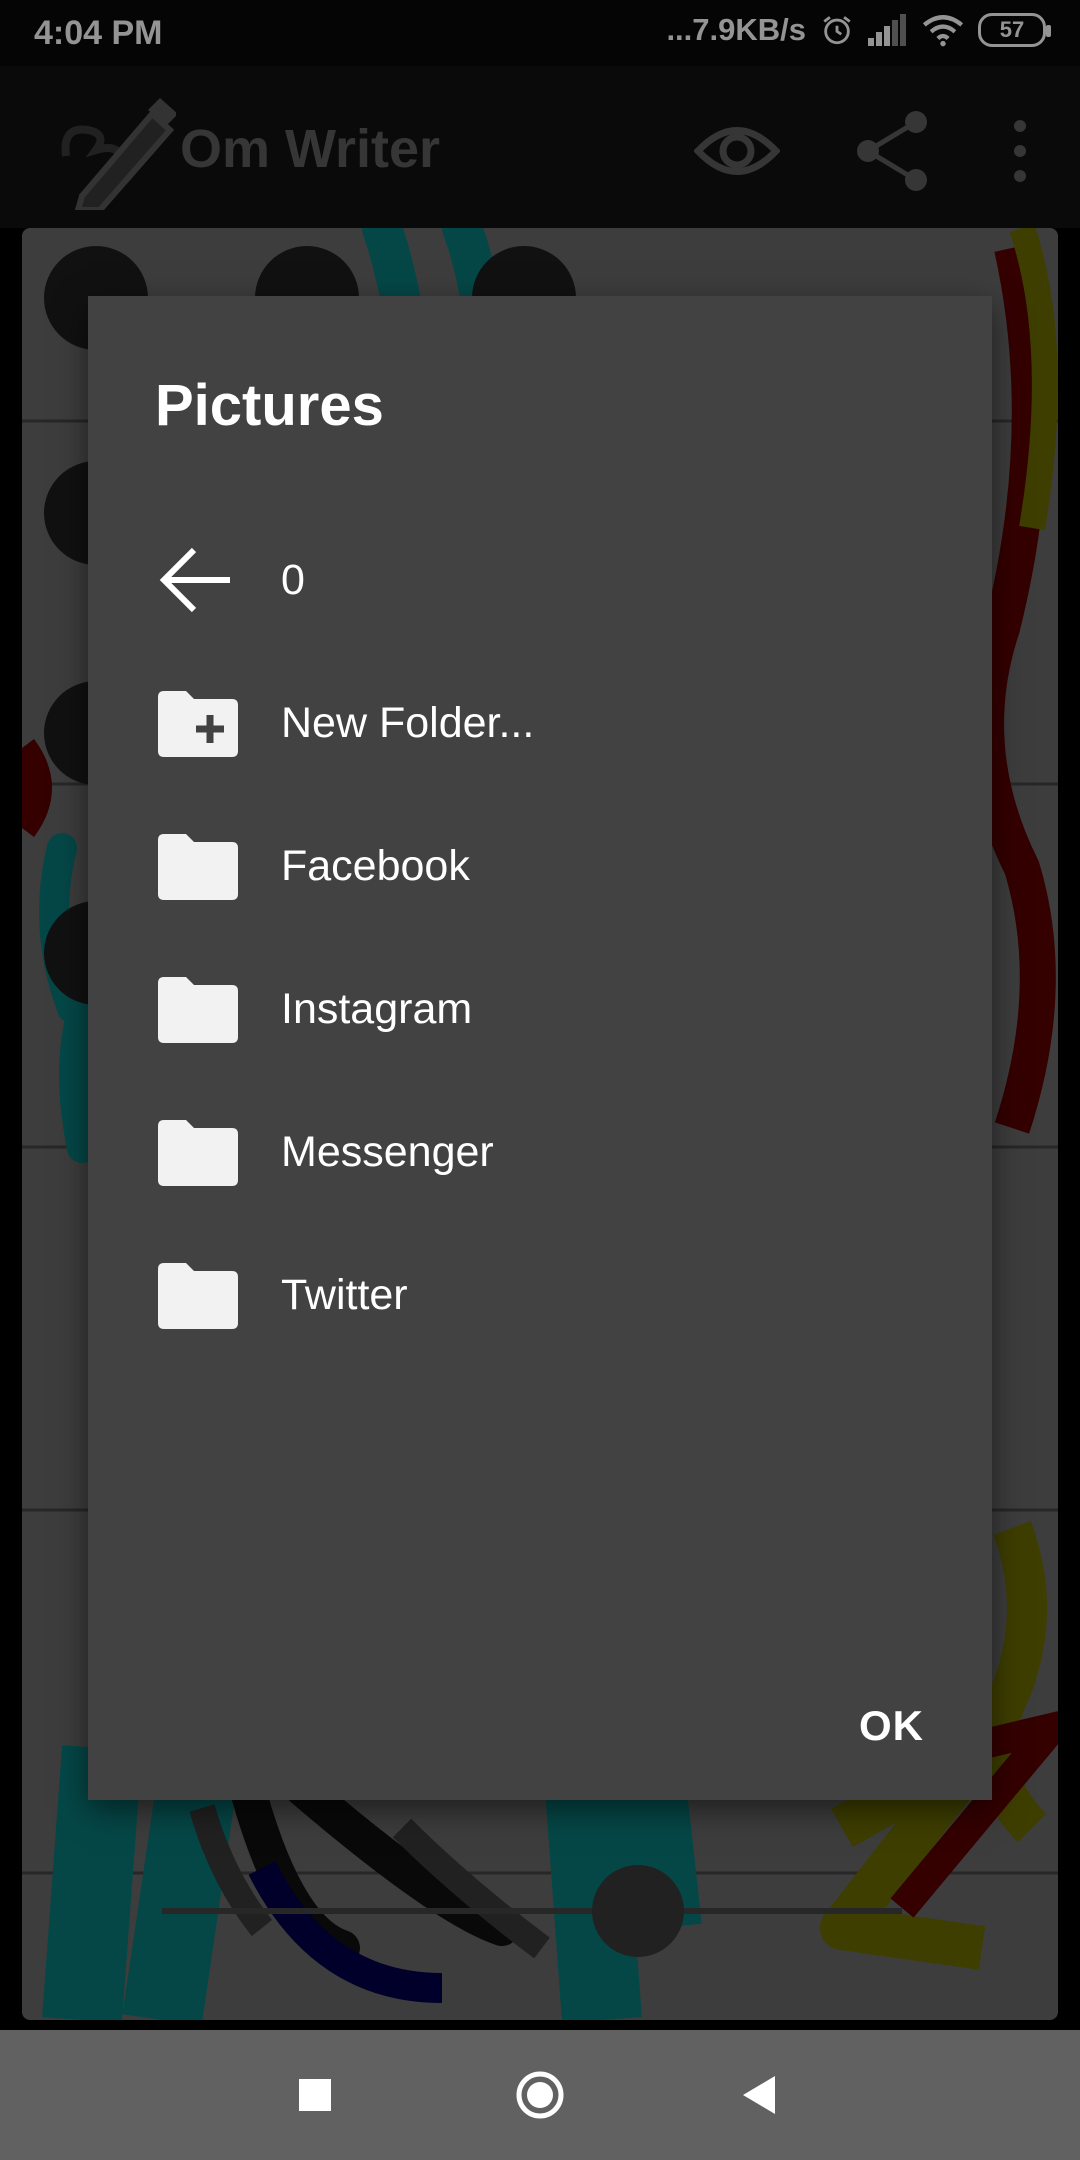  I want to click on list-item-folder-twitter: Twitter, so click(540, 1294).